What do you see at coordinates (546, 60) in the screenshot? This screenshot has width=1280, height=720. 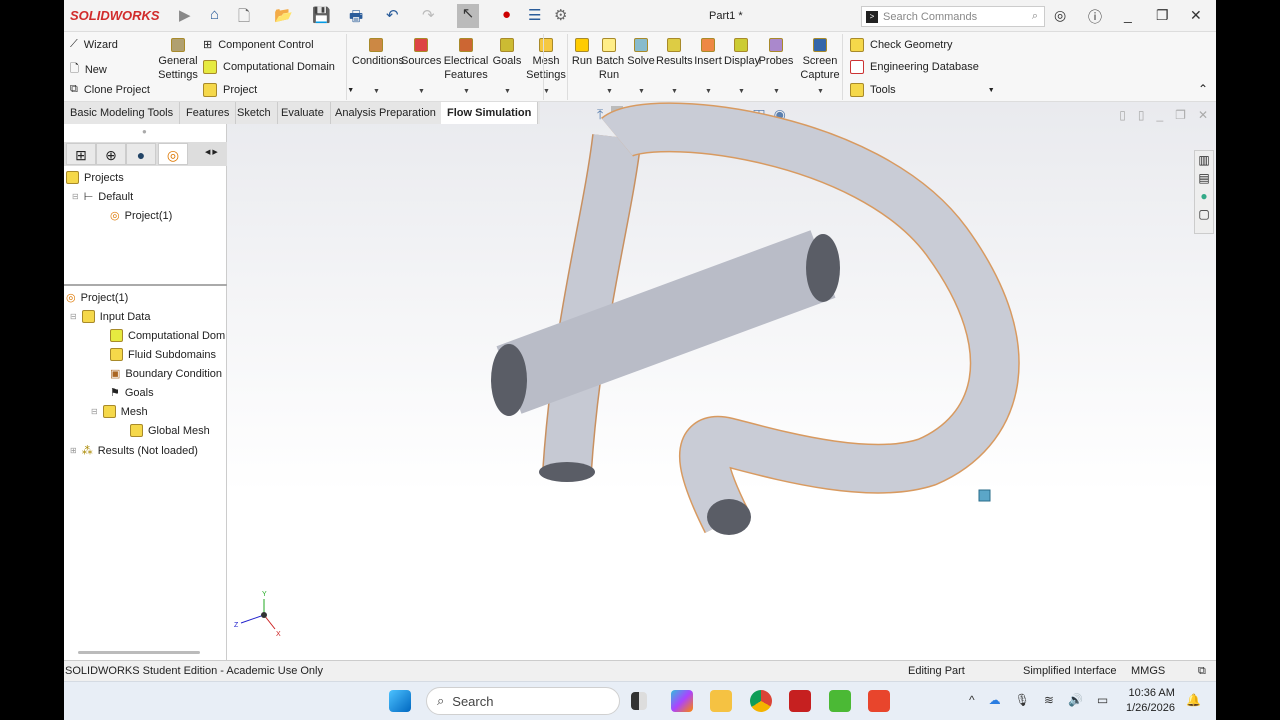 I see `mesh-settings-button: Mesh Settings` at bounding box center [546, 60].